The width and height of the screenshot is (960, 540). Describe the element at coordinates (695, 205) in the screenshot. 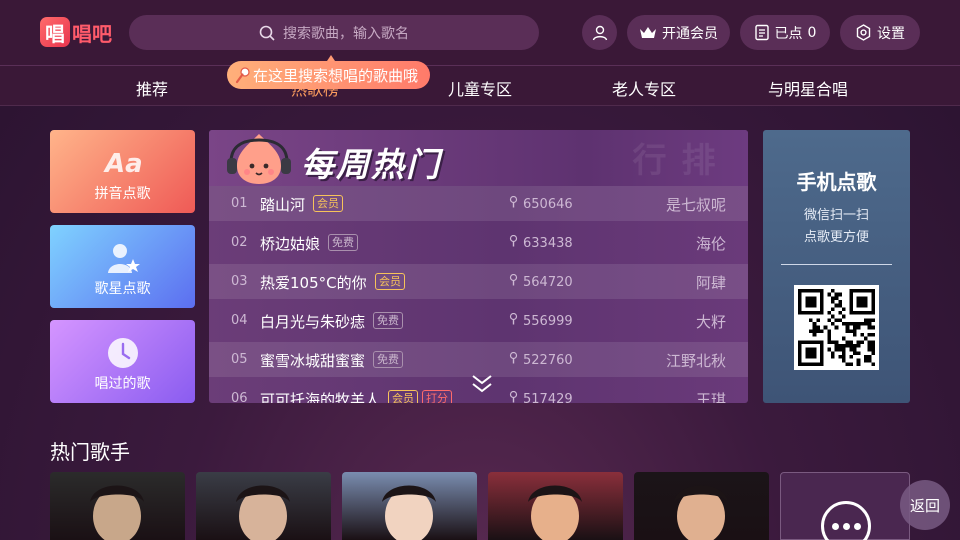

I see `song-singer: 是七叔呢` at that location.